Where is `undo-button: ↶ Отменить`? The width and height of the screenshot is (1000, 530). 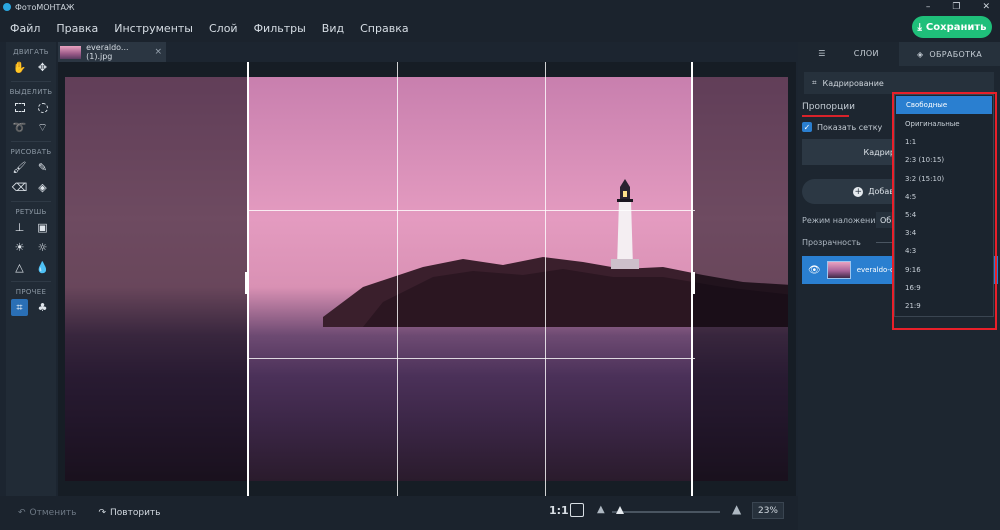
undo-button: ↶ Отменить is located at coordinates (47, 513).